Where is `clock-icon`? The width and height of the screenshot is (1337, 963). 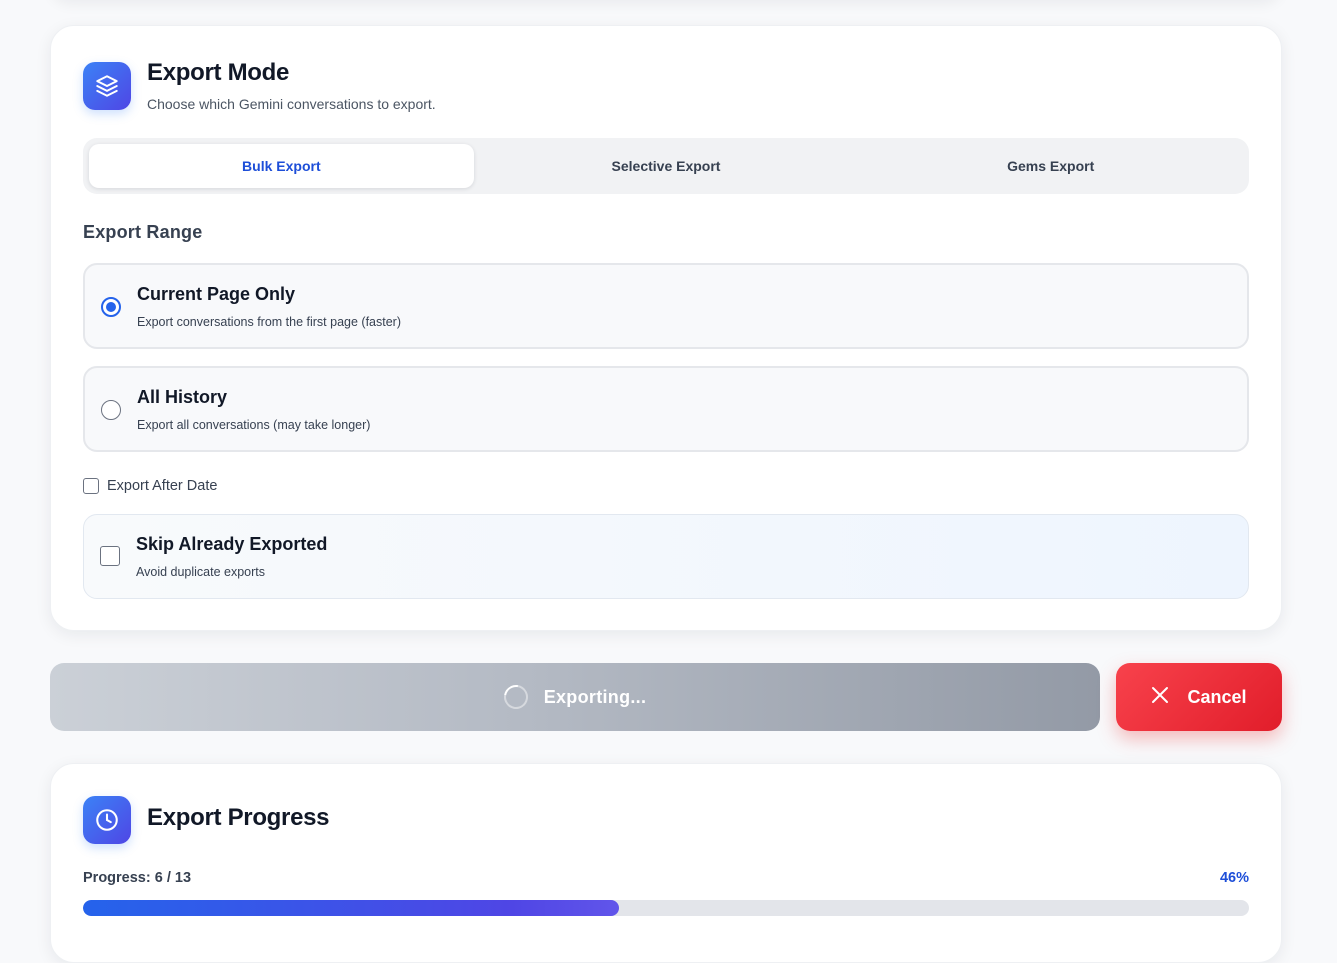 clock-icon is located at coordinates (107, 820).